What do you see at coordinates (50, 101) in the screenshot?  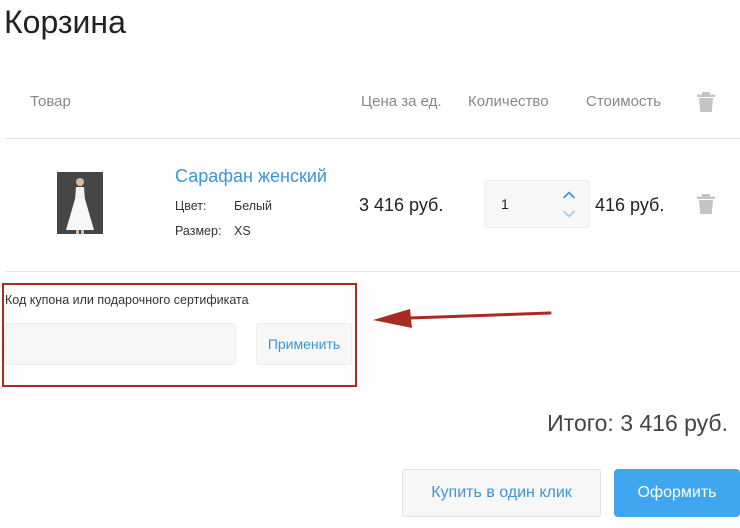 I see `header-product: Товар` at bounding box center [50, 101].